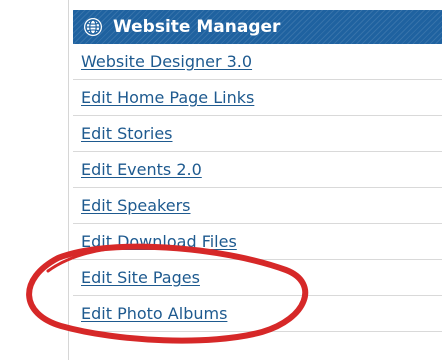  Describe the element at coordinates (141, 169) in the screenshot. I see `edit-events-link: Edit Events 2.0` at that location.